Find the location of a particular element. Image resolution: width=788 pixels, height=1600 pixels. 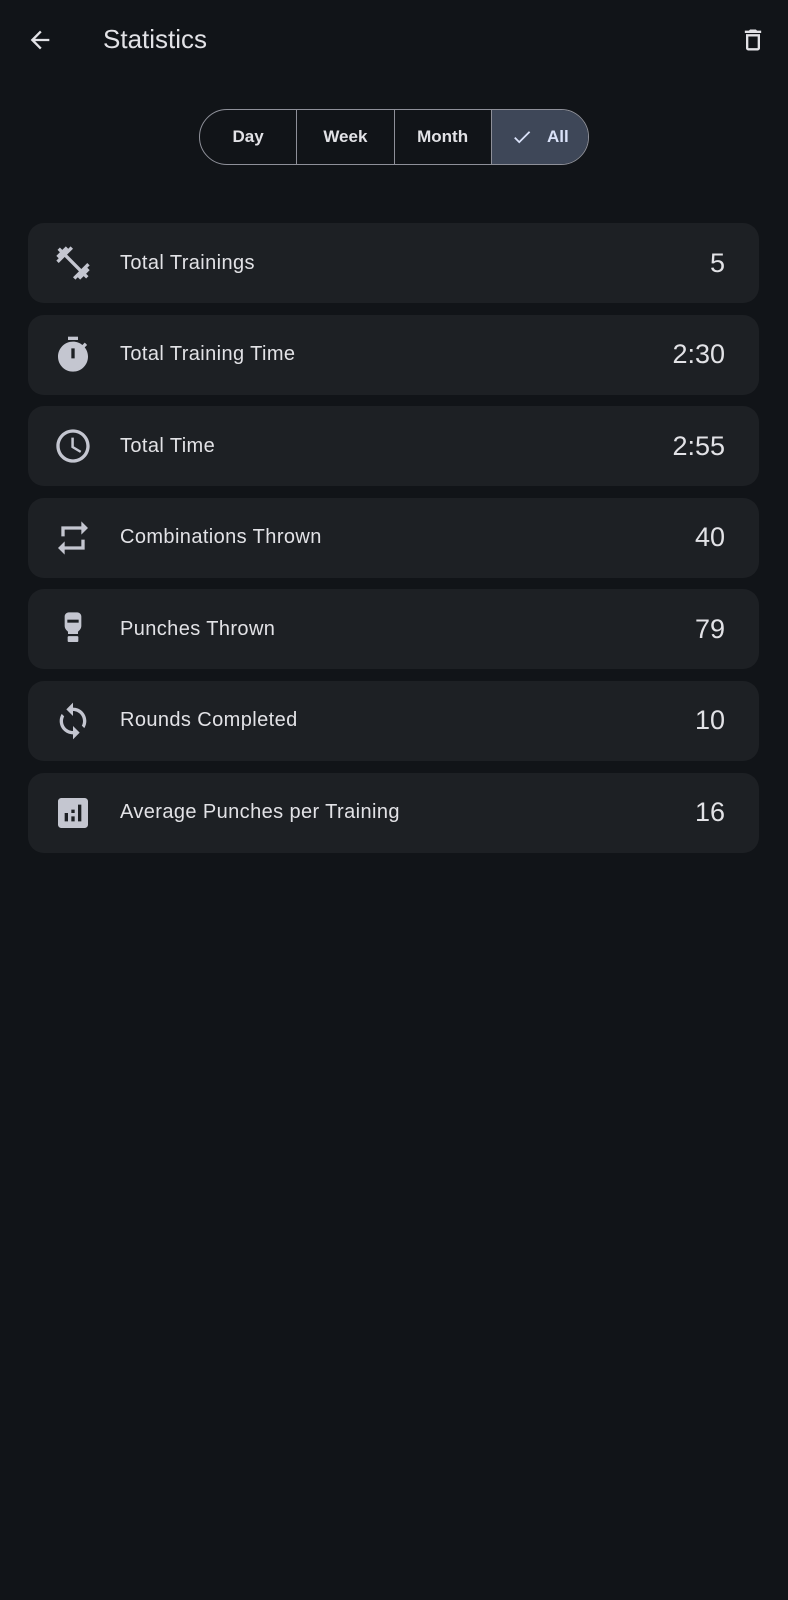

stat-value: 2:55 is located at coordinates (698, 445).